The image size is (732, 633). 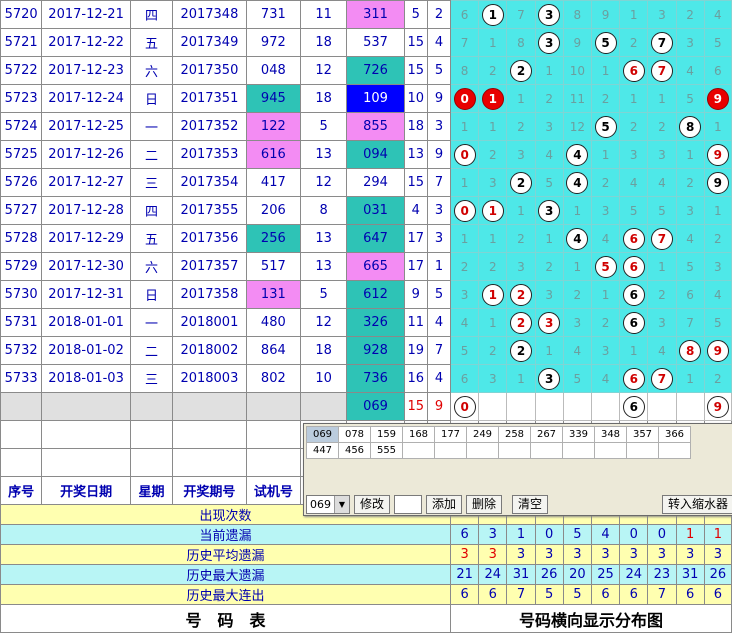 What do you see at coordinates (415, 406) in the screenshot?
I see `predict-span: 15` at bounding box center [415, 406].